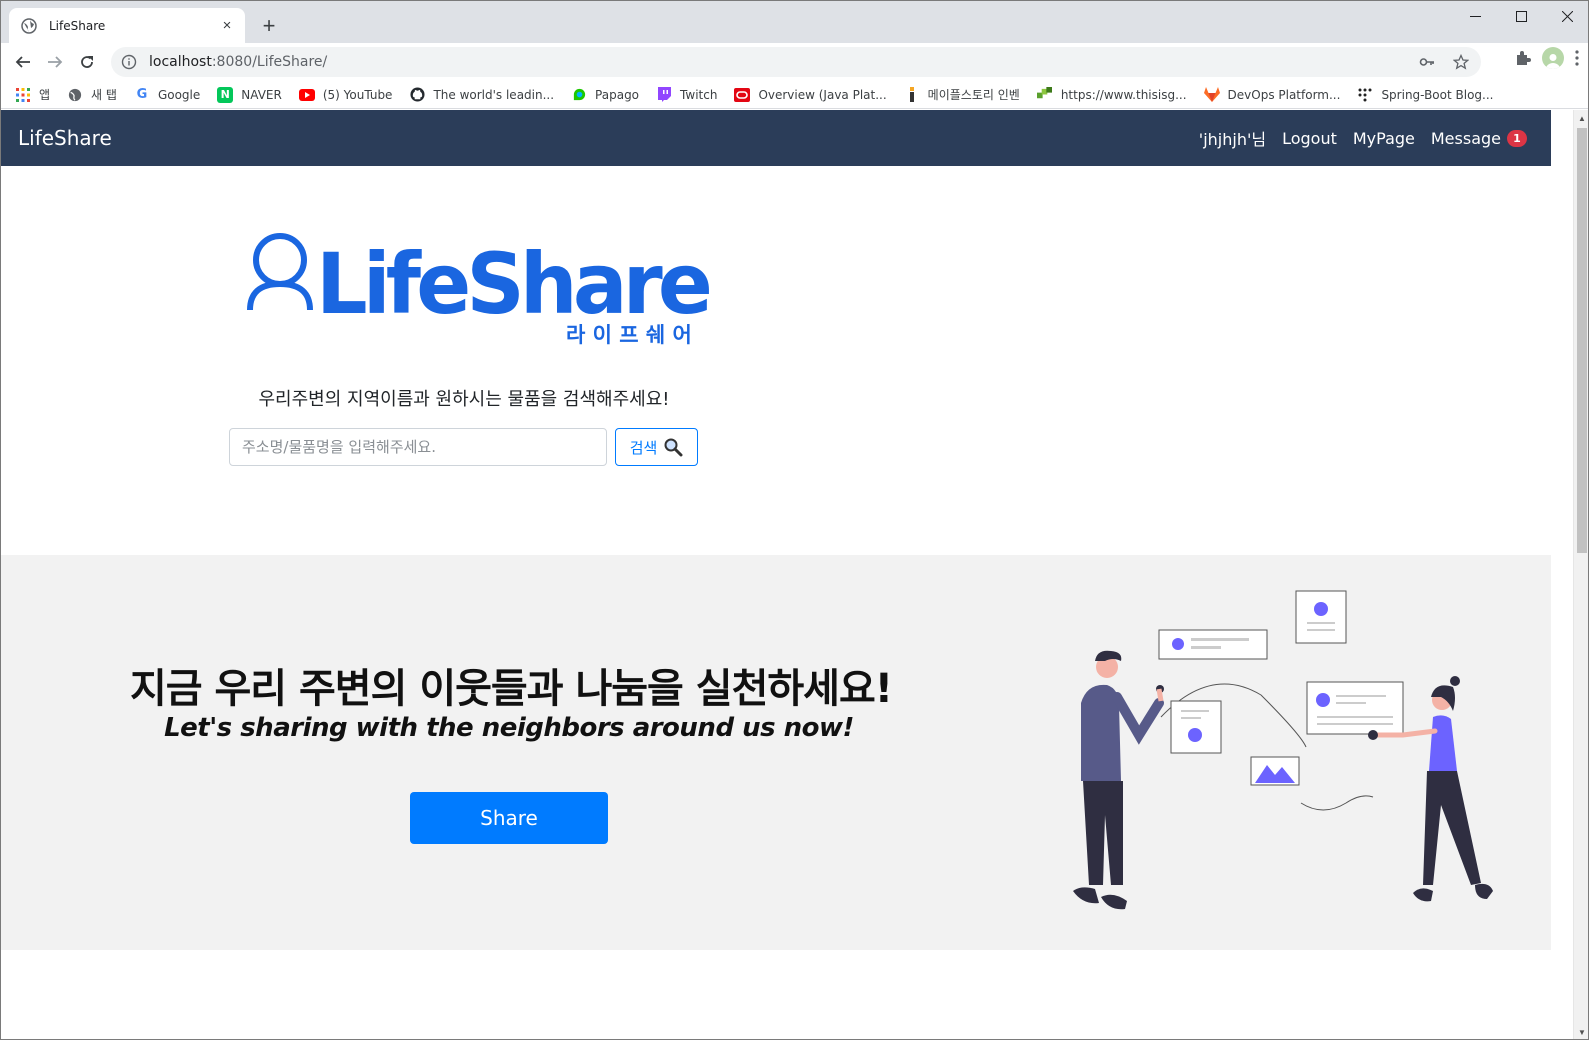 This screenshot has height=1040, width=1589. Describe the element at coordinates (1553, 61) in the screenshot. I see `person-icon` at that location.